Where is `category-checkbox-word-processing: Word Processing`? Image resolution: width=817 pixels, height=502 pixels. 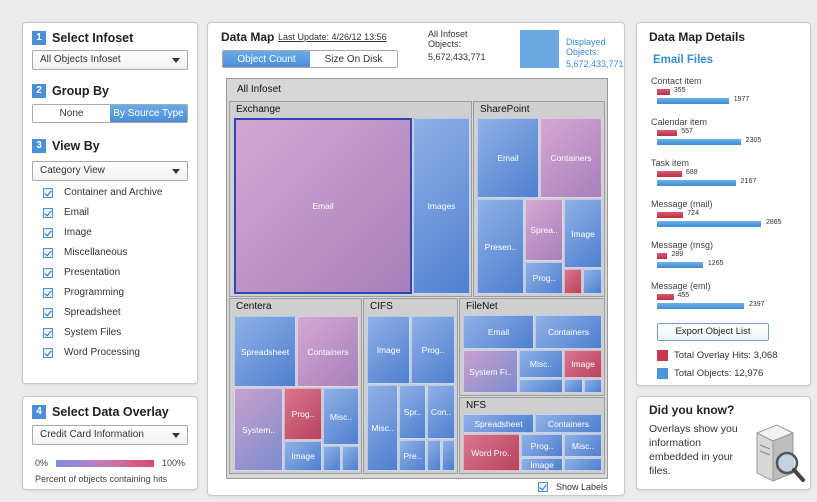 category-checkbox-word-processing: Word Processing is located at coordinates (91, 352).